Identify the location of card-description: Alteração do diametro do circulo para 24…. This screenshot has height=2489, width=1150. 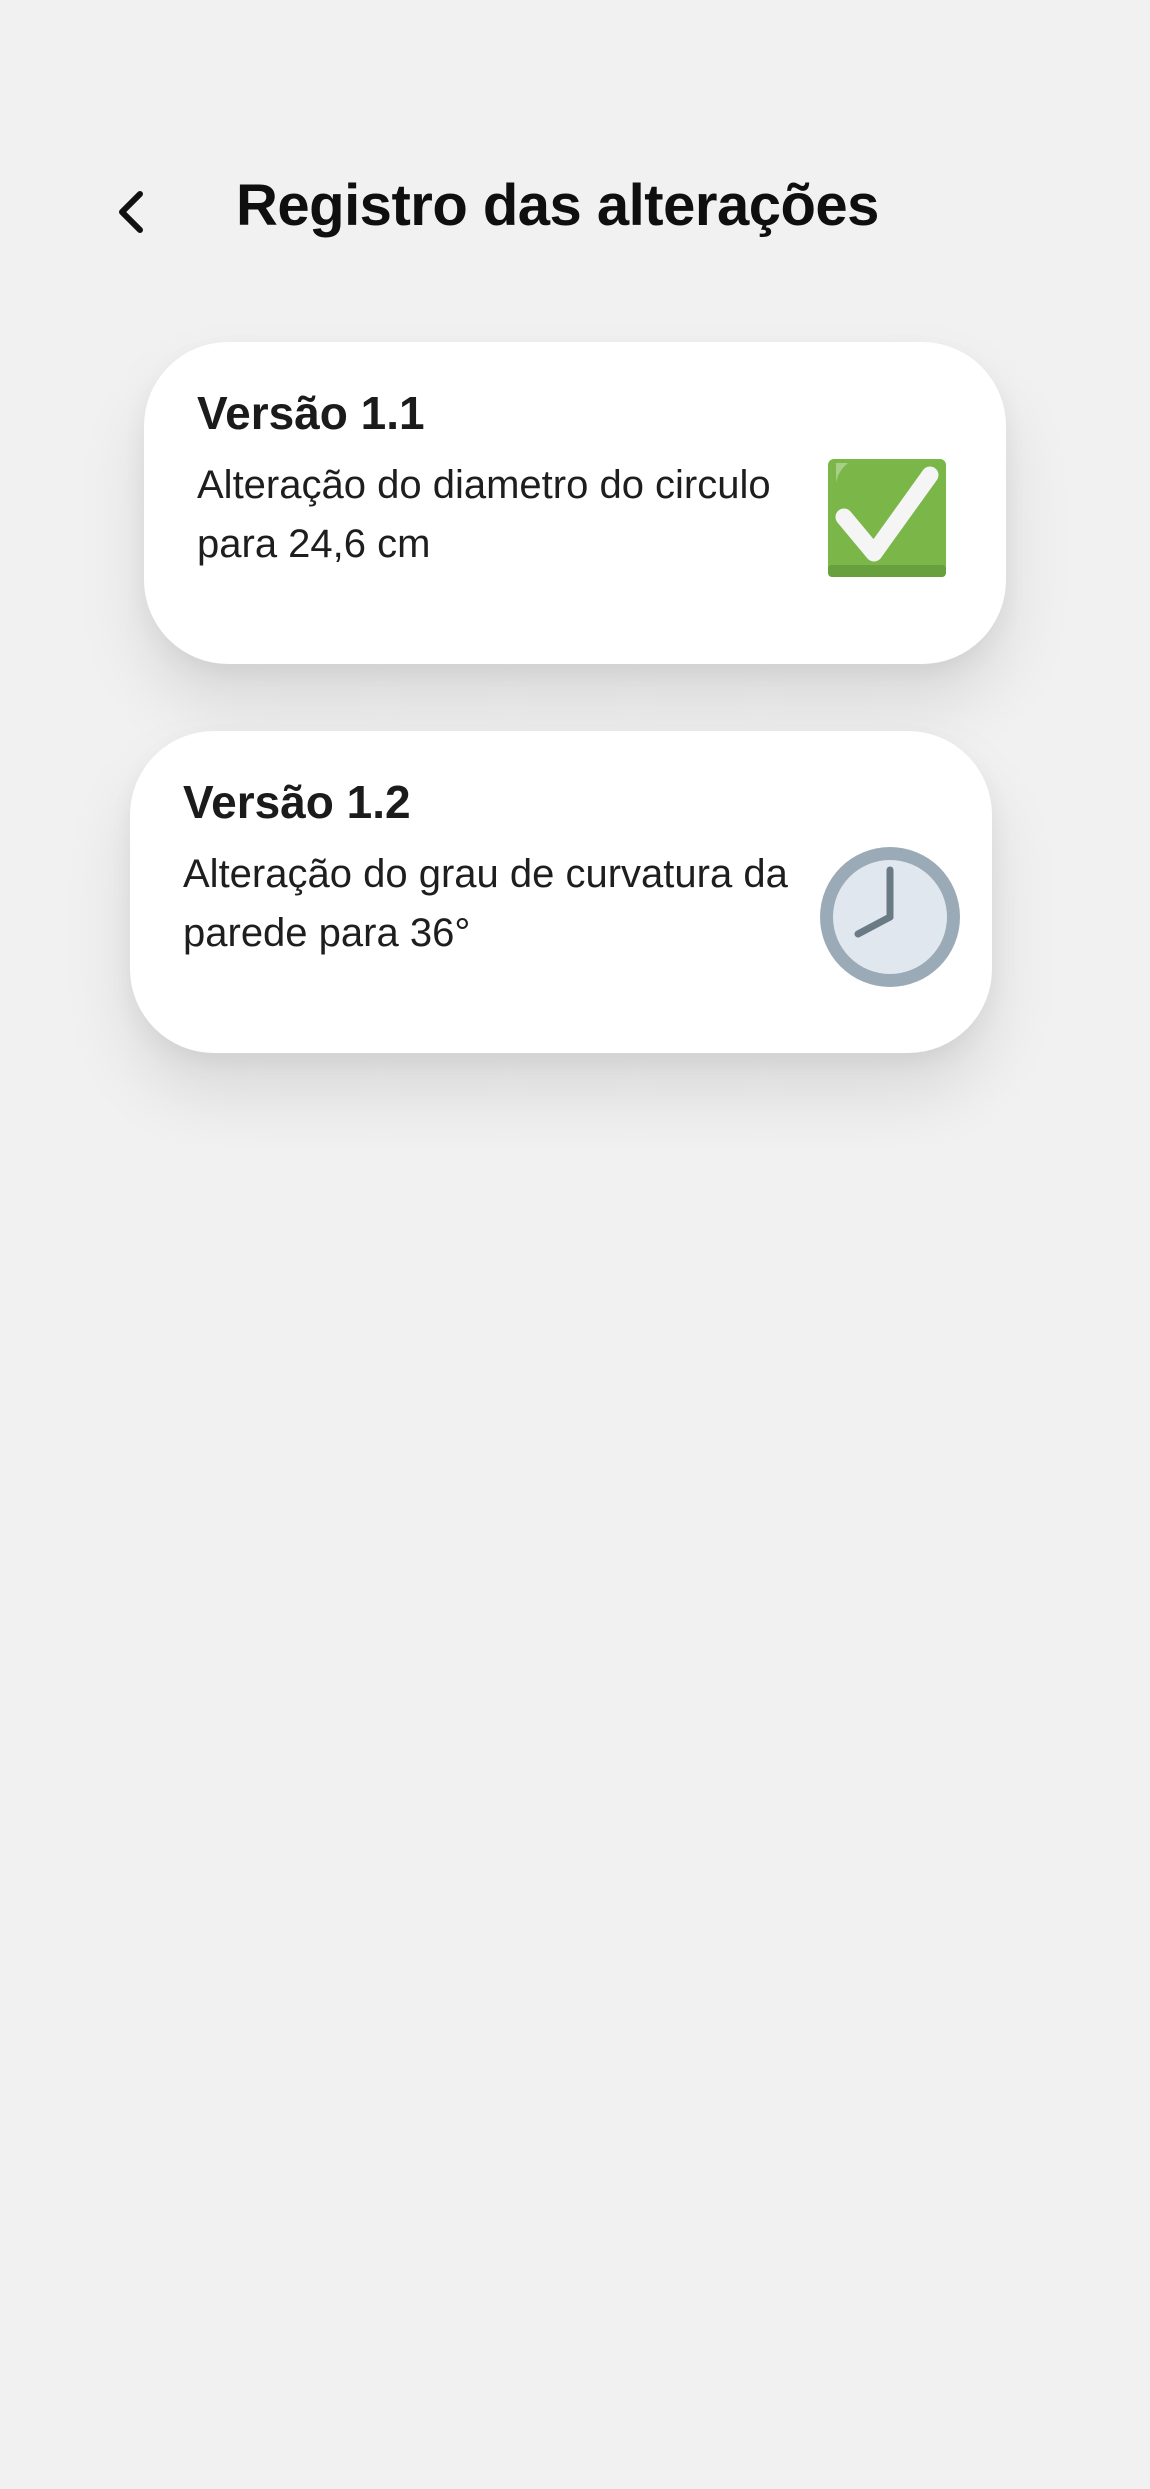
(484, 514).